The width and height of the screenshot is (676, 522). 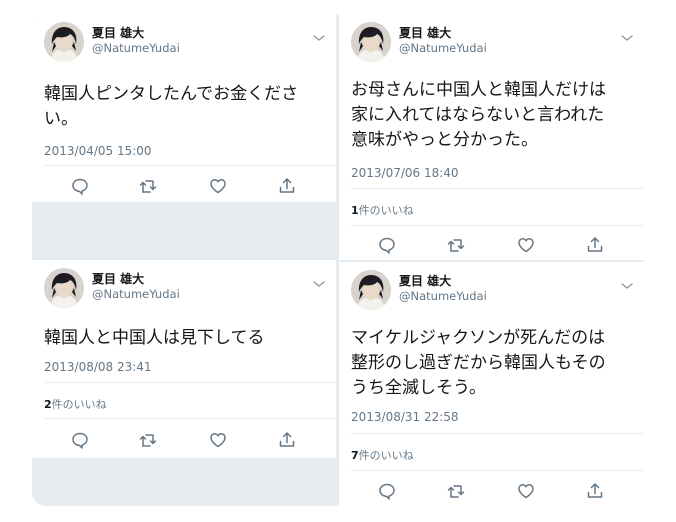 I want to click on like-count: 2件のいいね, so click(x=75, y=404).